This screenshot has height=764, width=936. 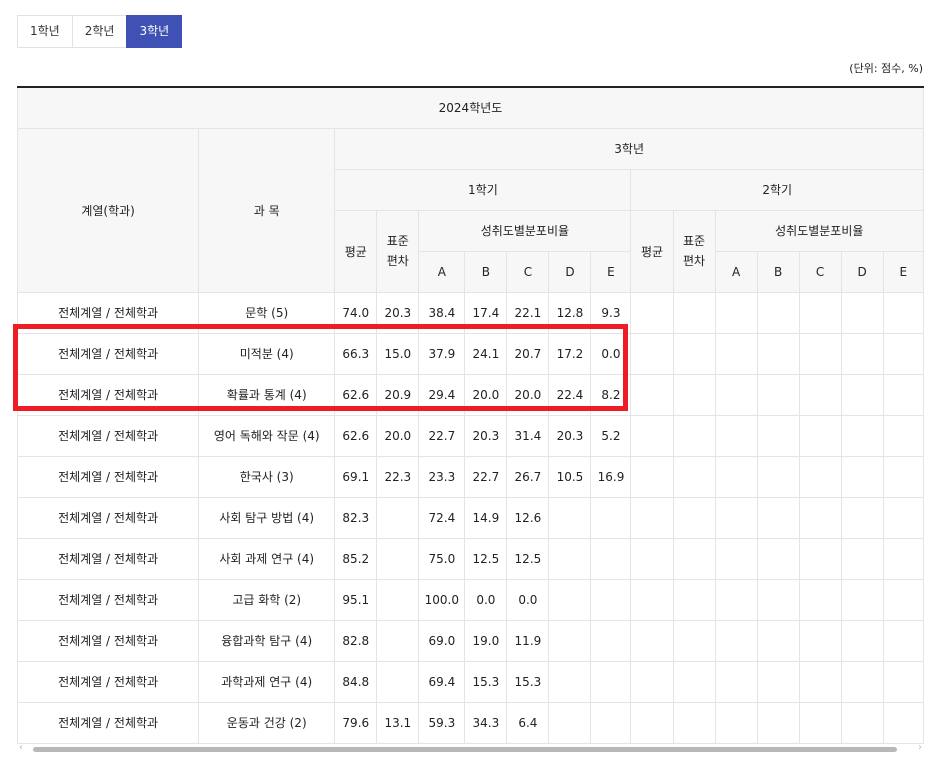 I want to click on sem1-value-cell: 100.0, so click(x=442, y=599).